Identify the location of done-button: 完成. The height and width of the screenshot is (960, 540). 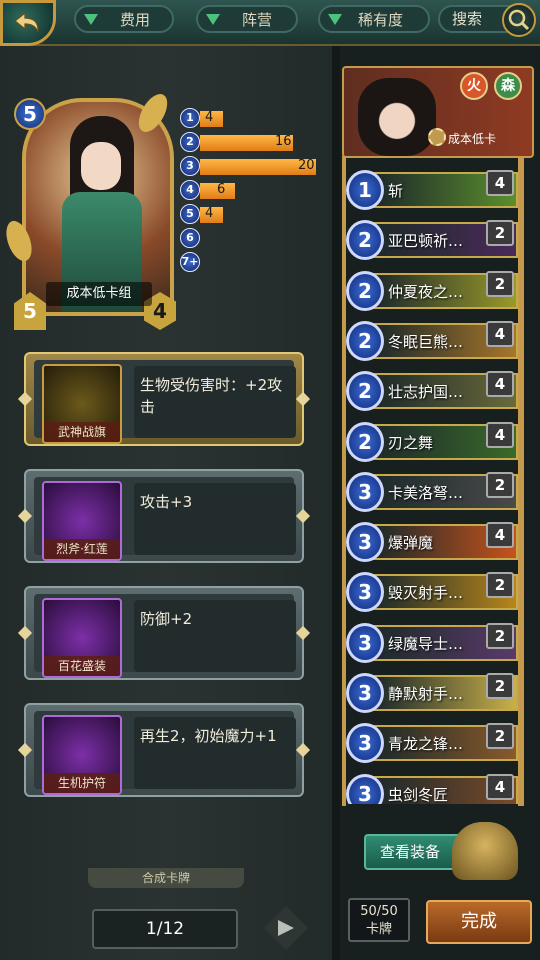
(479, 922).